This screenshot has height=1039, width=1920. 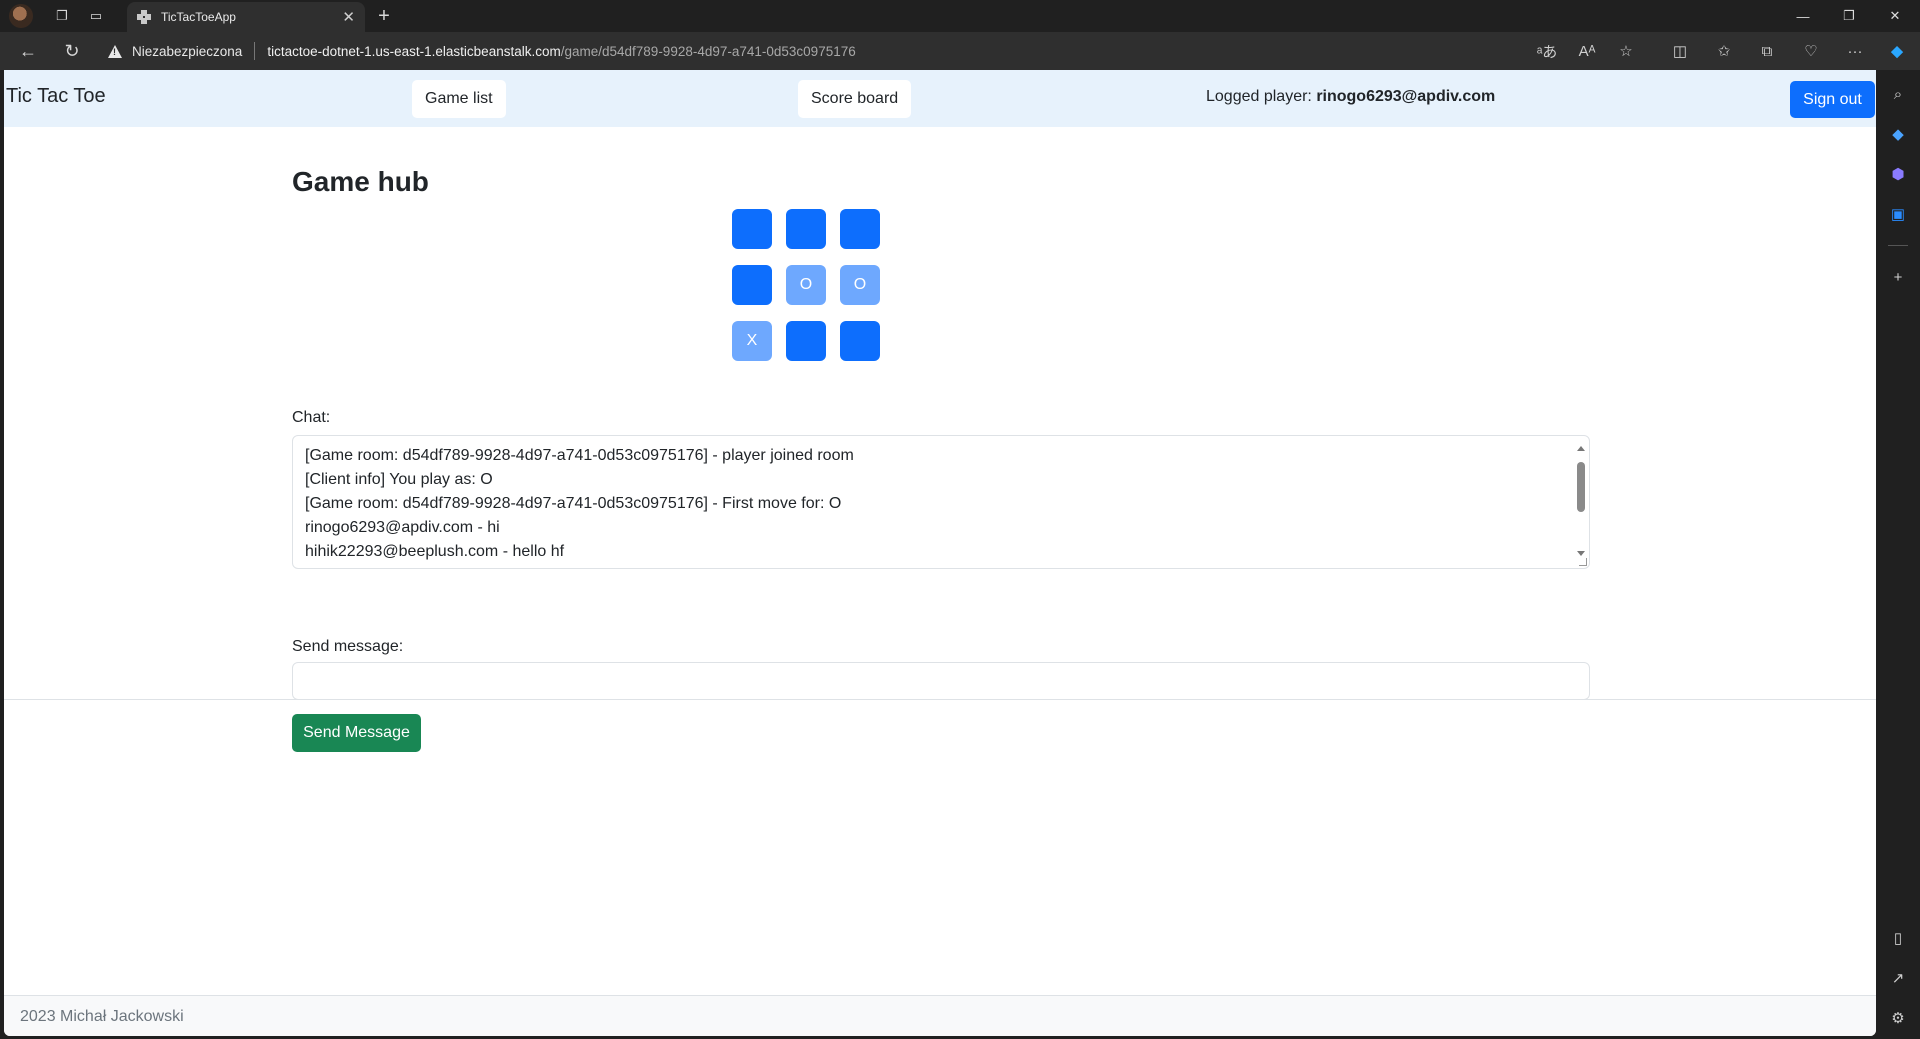 I want to click on message-input, so click(x=941, y=681).